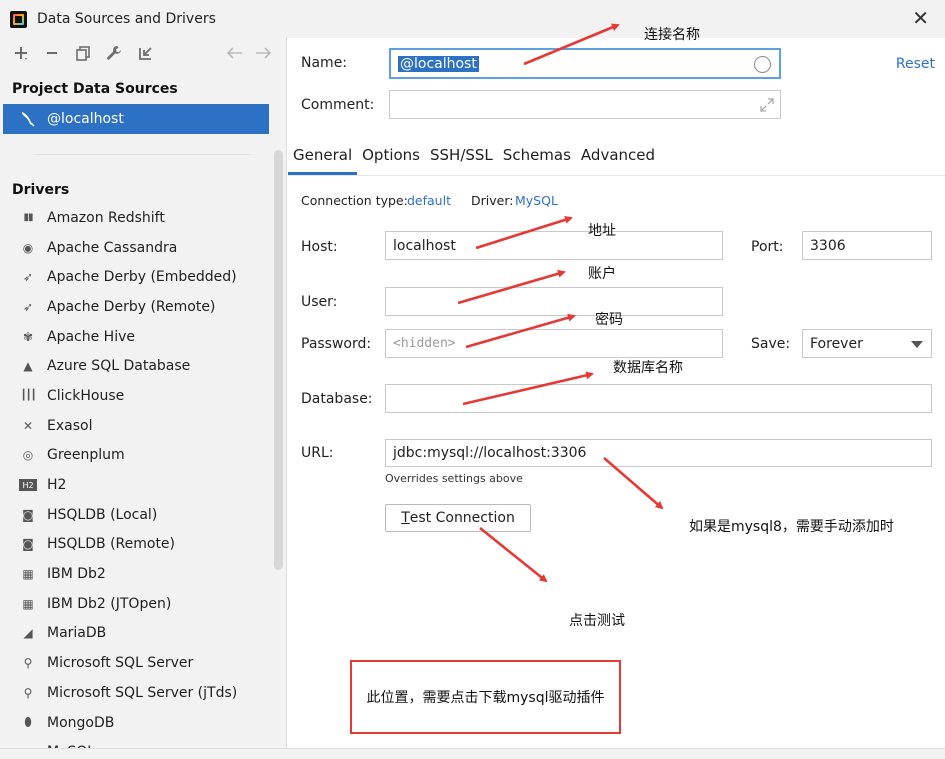 Image resolution: width=945 pixels, height=759 pixels. I want to click on driver-item: ➶ Apache Derby (Embedded), so click(143, 277).